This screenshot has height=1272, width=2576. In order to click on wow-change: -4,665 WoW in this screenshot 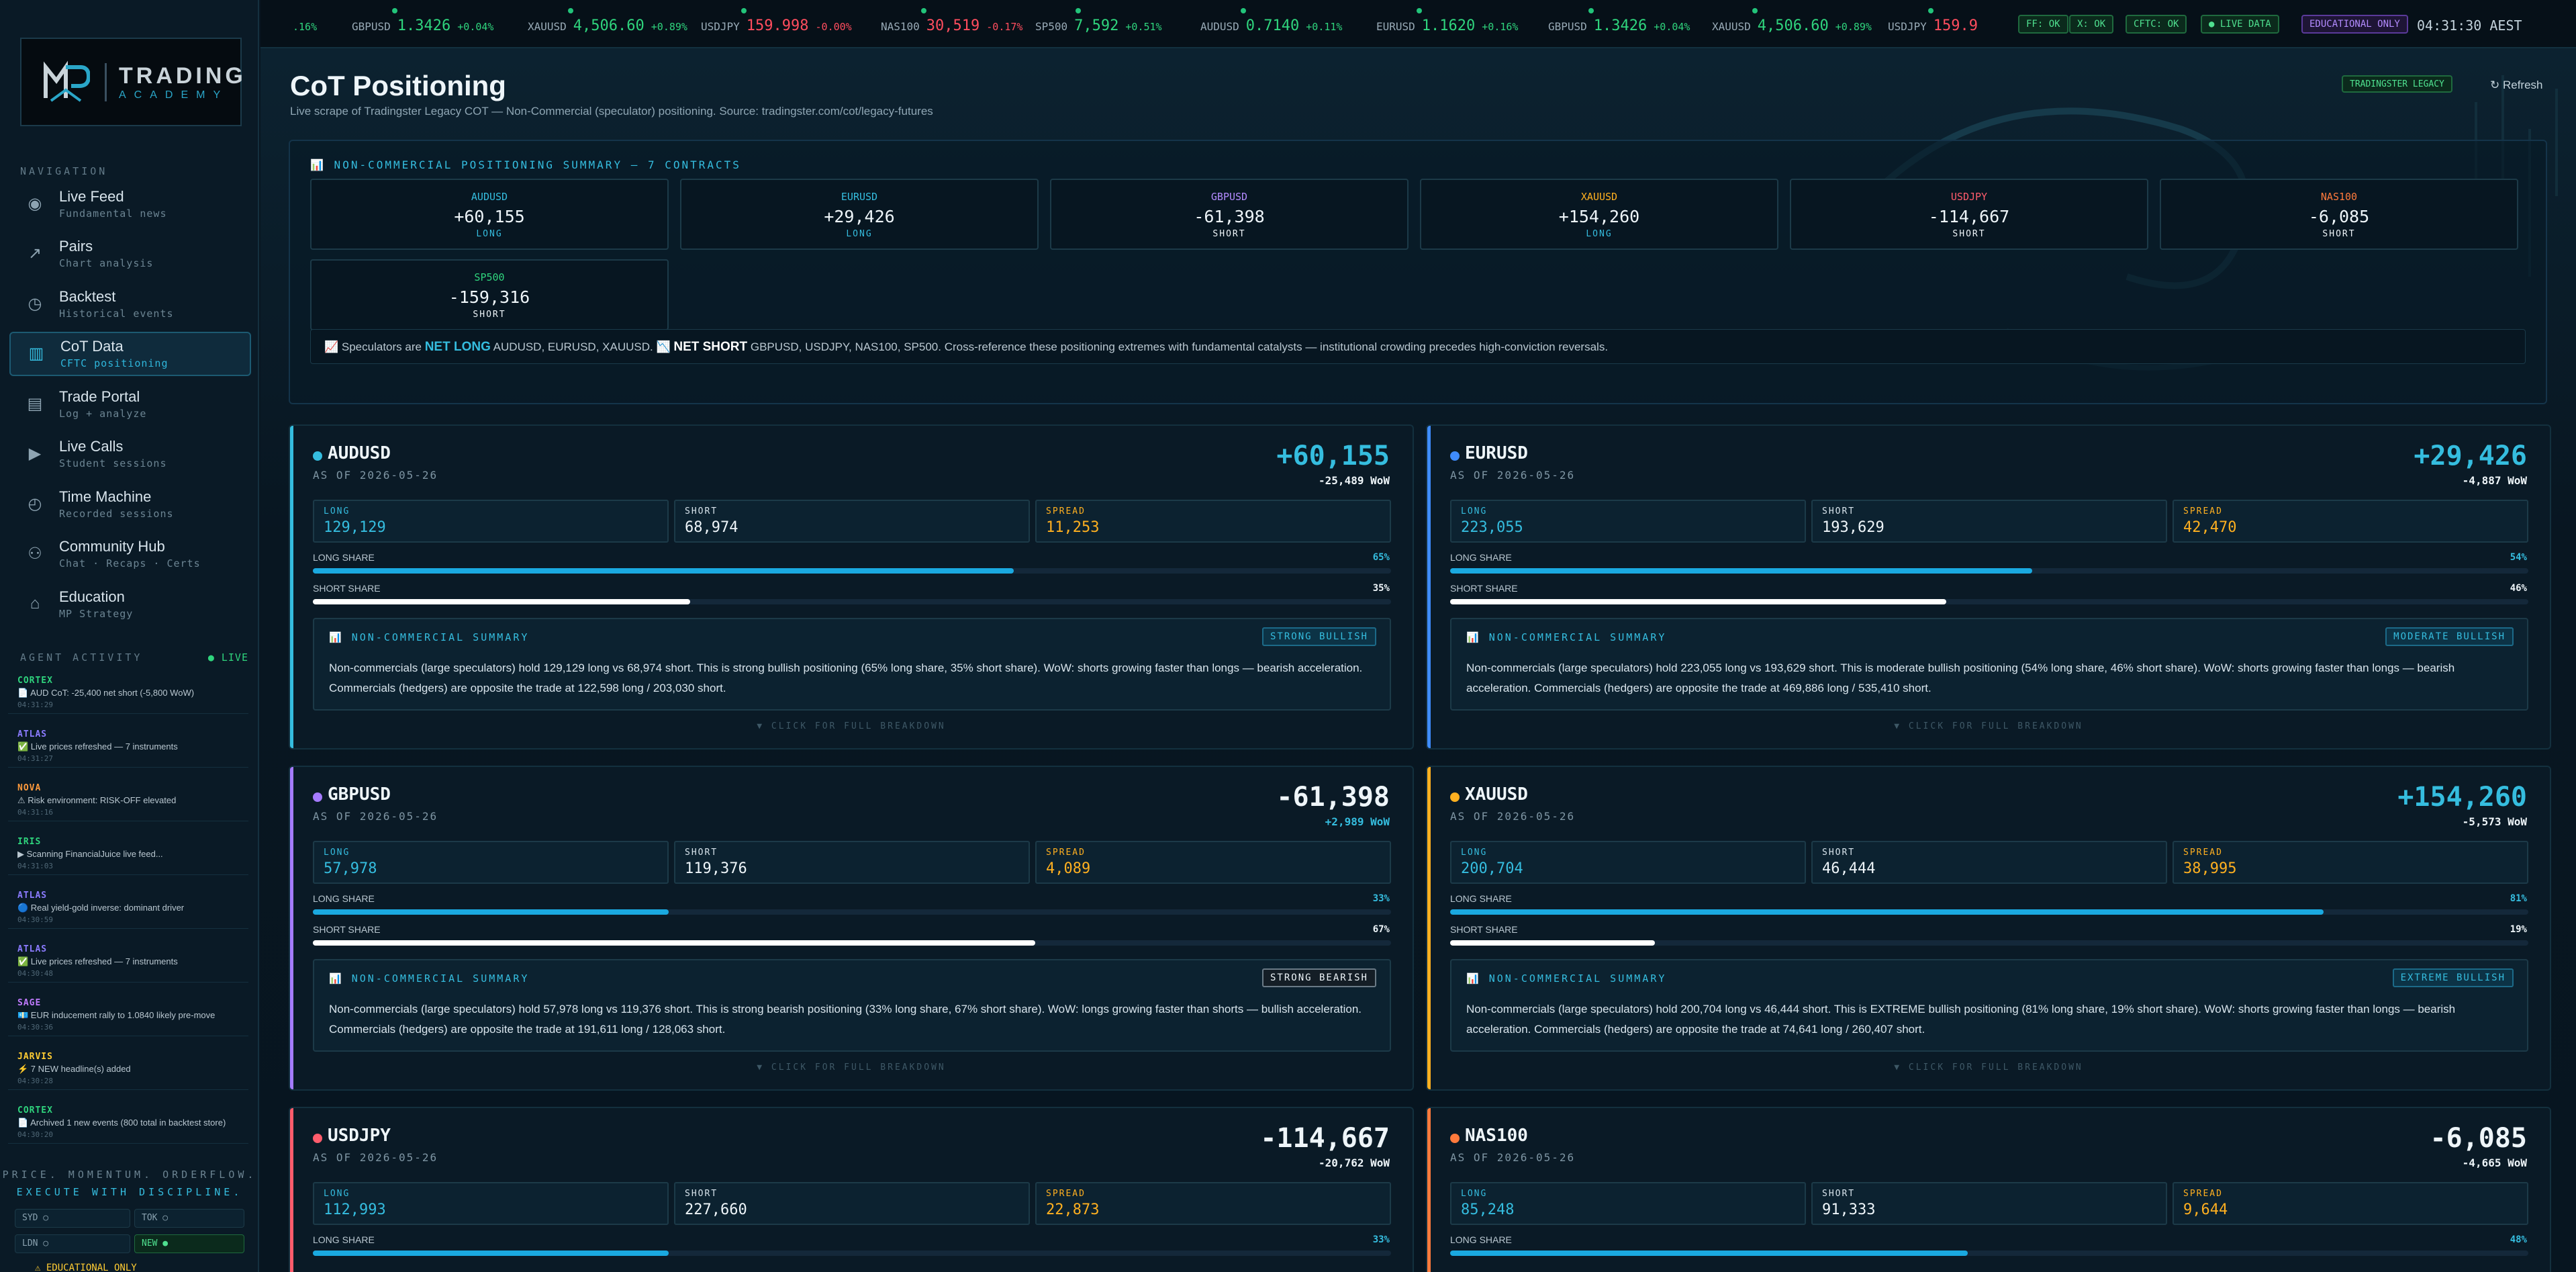, I will do `click(2494, 1162)`.